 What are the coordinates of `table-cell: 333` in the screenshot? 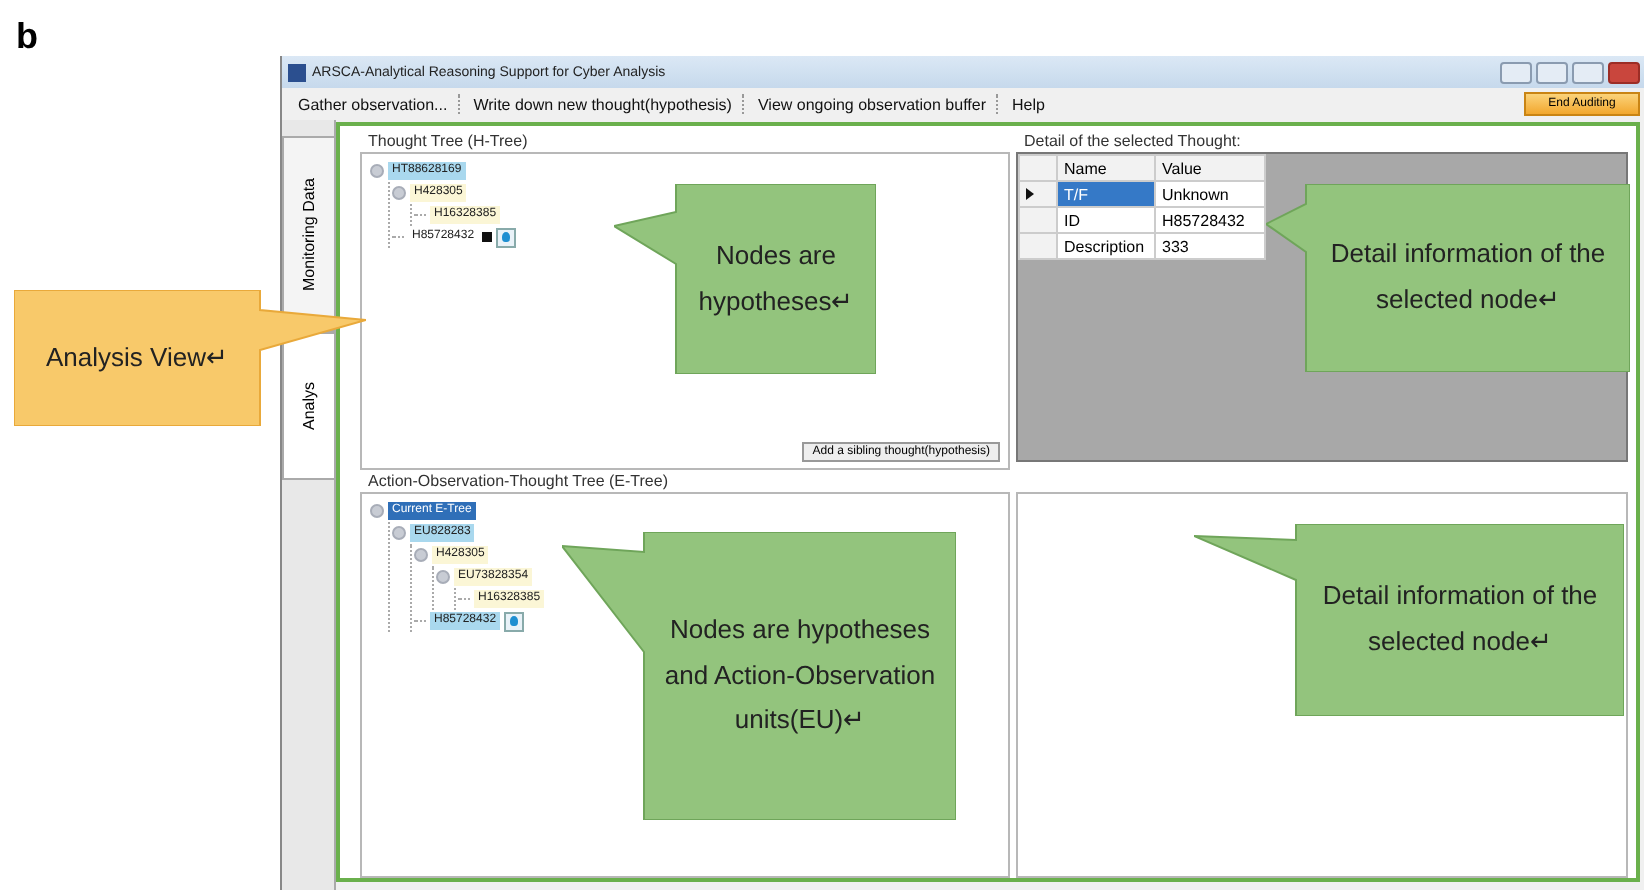 It's located at (1210, 246).